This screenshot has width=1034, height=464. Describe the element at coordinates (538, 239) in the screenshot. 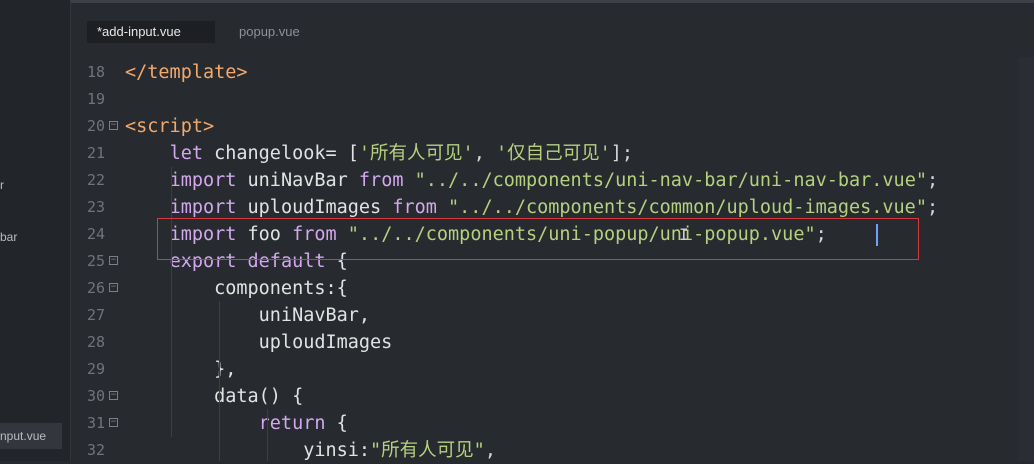

I see `highlight-box` at that location.